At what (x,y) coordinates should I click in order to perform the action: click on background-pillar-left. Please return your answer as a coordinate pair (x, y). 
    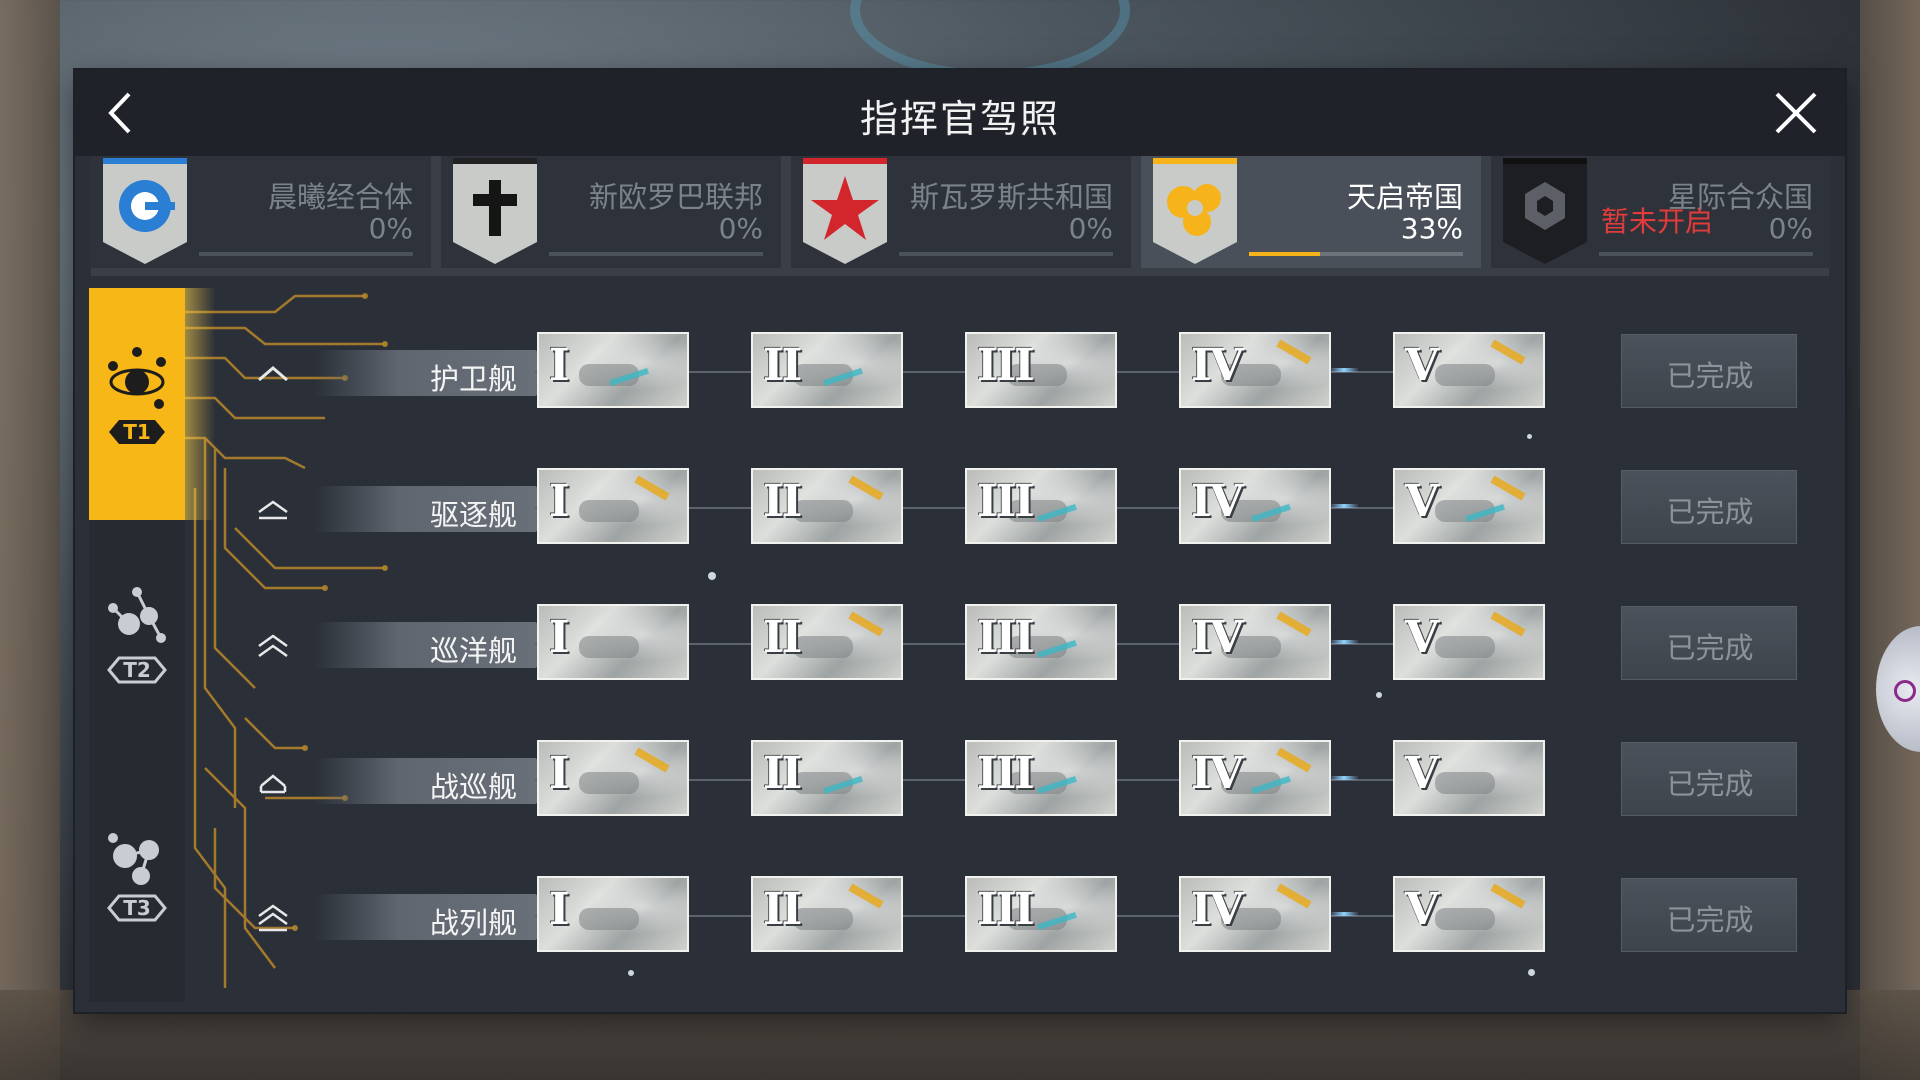
    Looking at the image, I should click on (30, 540).